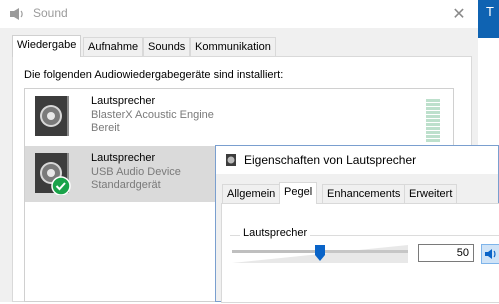  I want to click on sound-titlebar: Sound ✕, so click(239, 14).